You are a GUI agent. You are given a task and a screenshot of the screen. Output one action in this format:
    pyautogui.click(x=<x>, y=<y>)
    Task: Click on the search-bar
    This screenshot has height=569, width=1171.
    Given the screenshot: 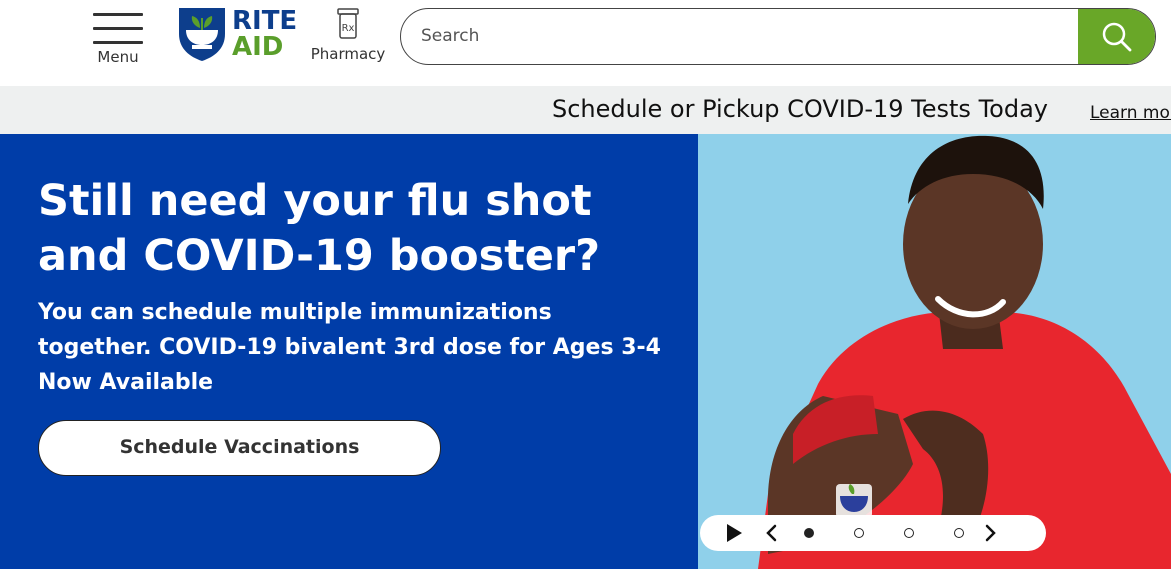 What is the action you would take?
    pyautogui.click(x=778, y=36)
    